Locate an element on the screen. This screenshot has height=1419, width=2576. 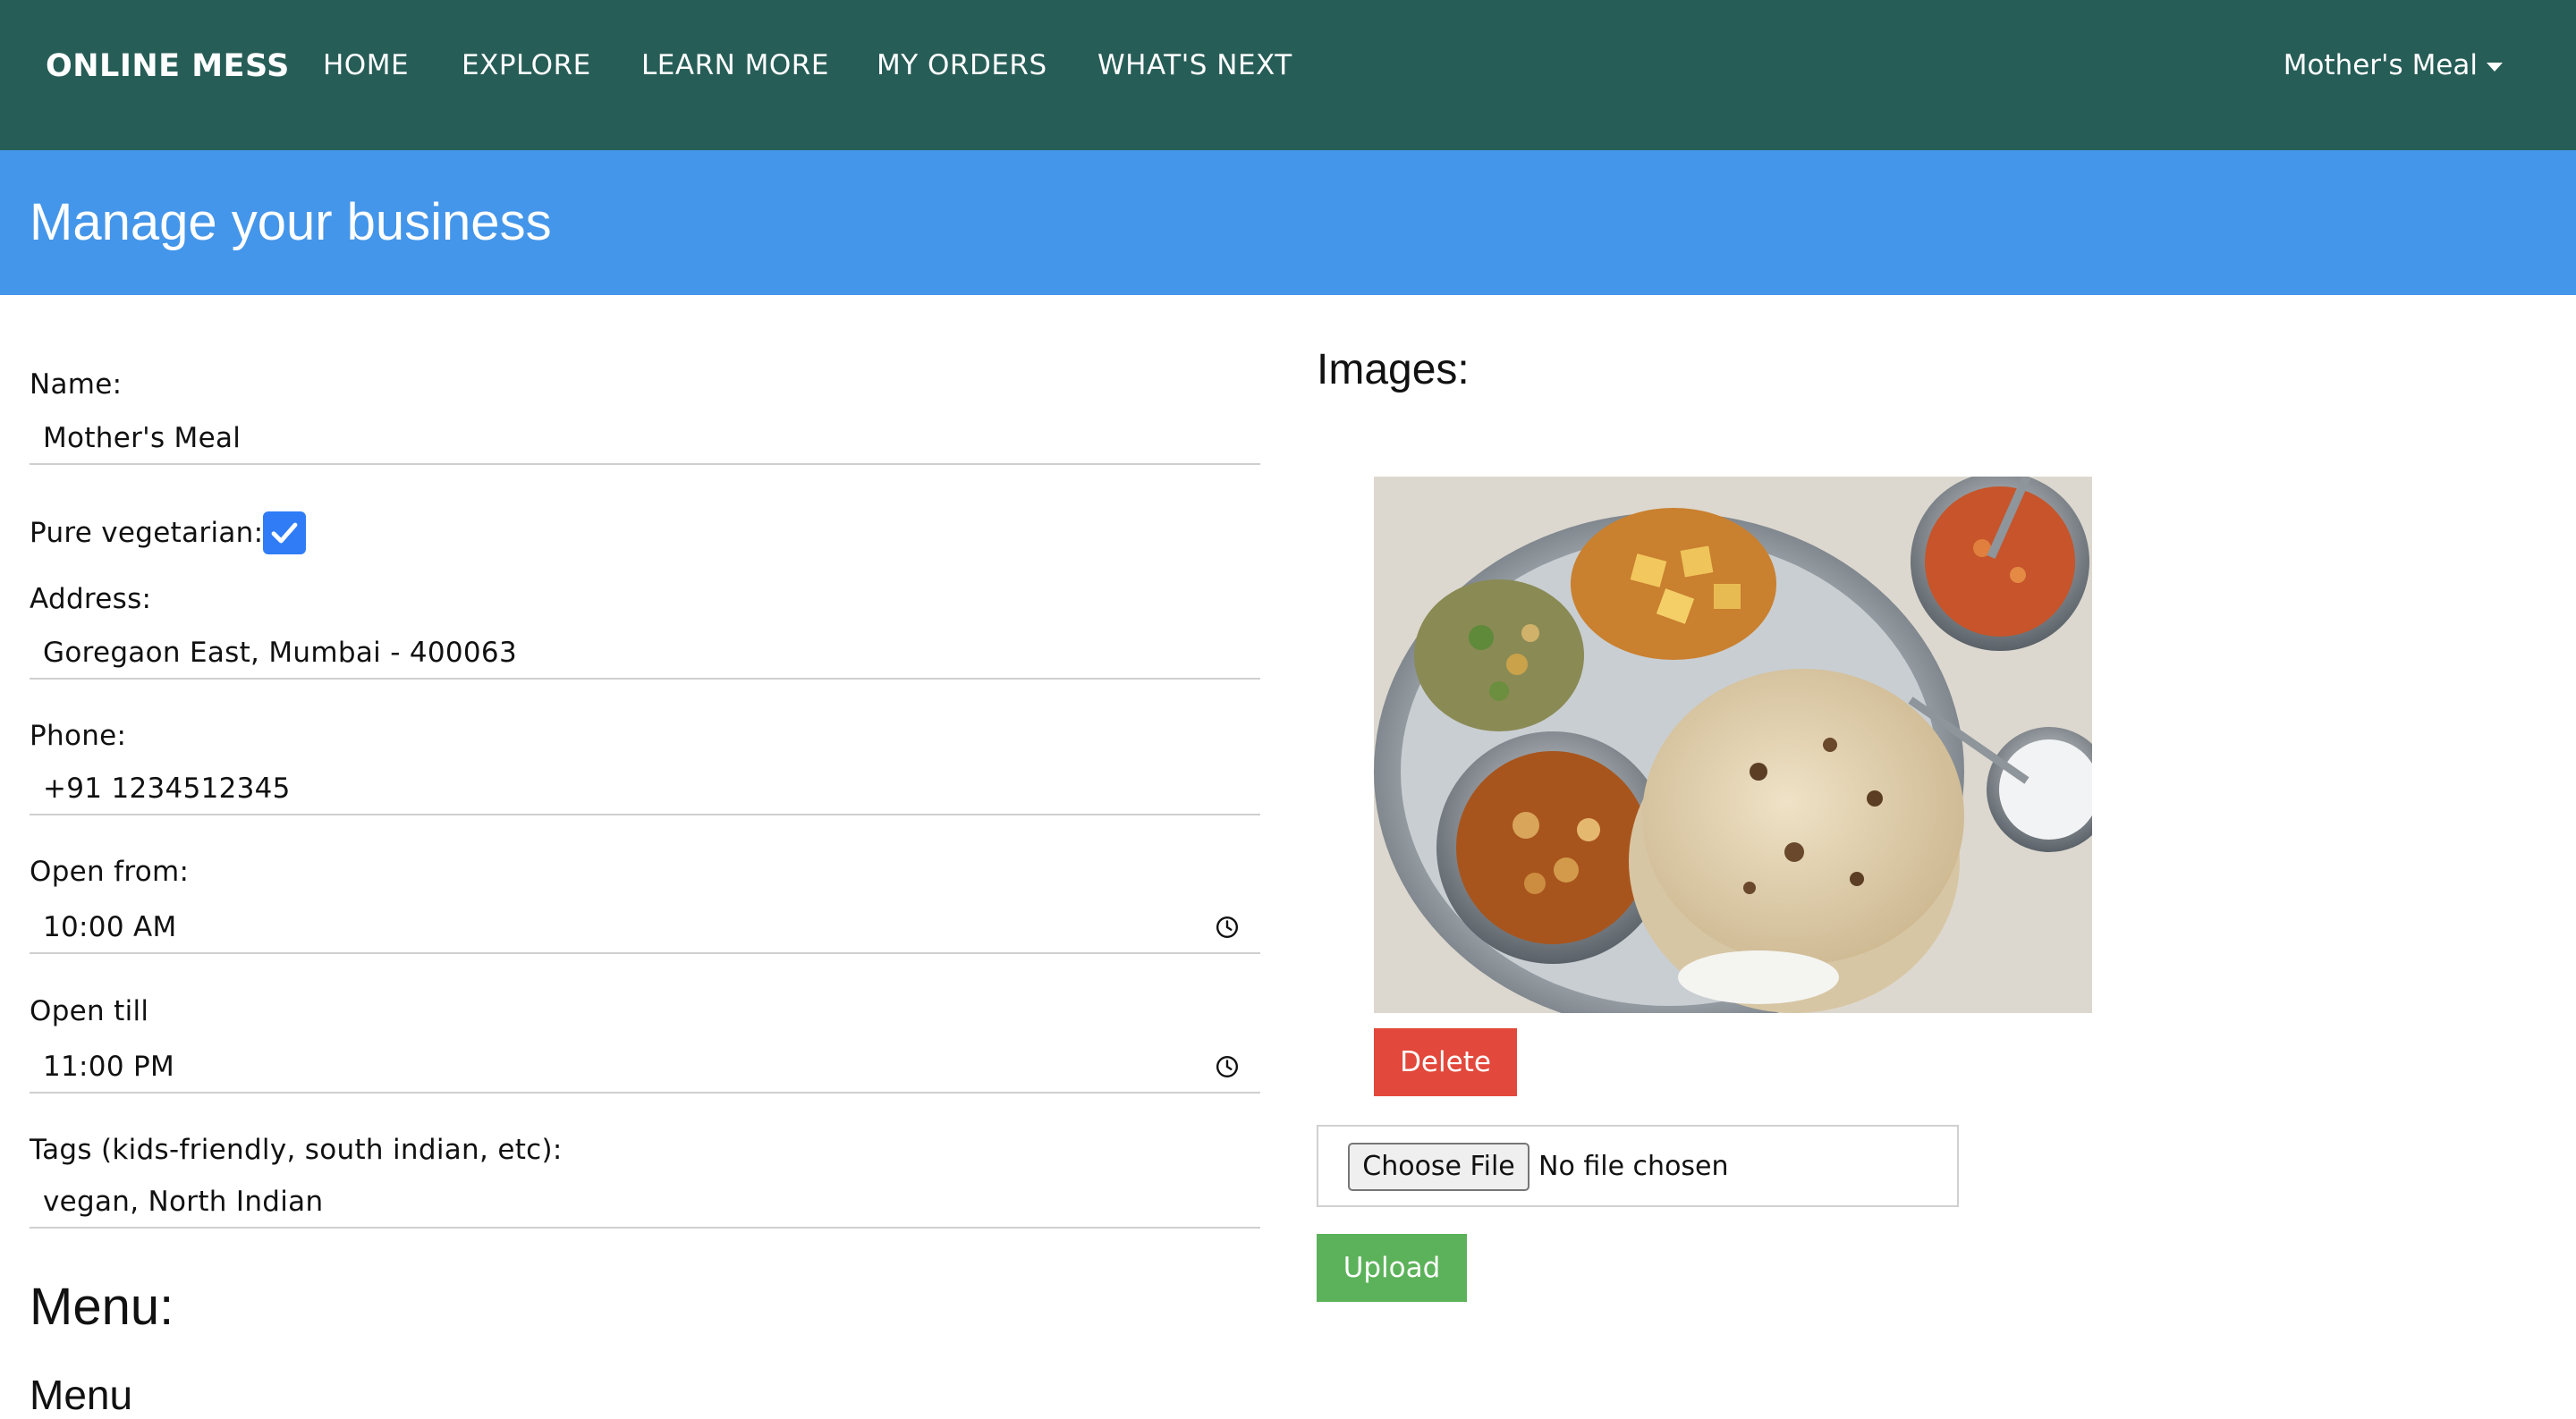
menu-subheading: Menu is located at coordinates (81, 1395).